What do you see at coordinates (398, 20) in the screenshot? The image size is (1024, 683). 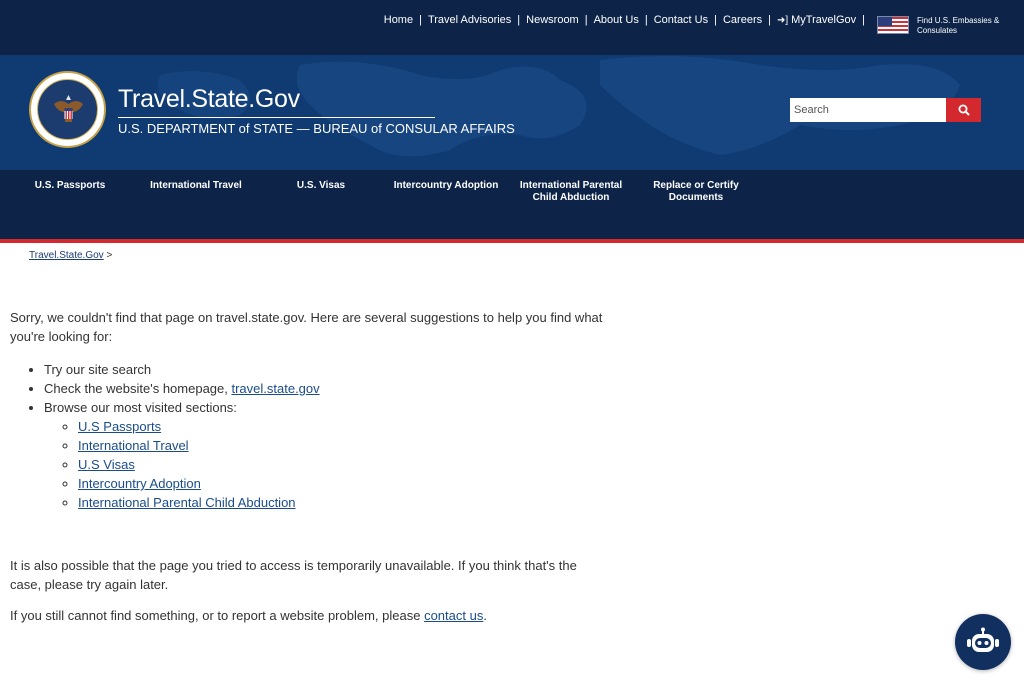 I see `utility-link-home: Home` at bounding box center [398, 20].